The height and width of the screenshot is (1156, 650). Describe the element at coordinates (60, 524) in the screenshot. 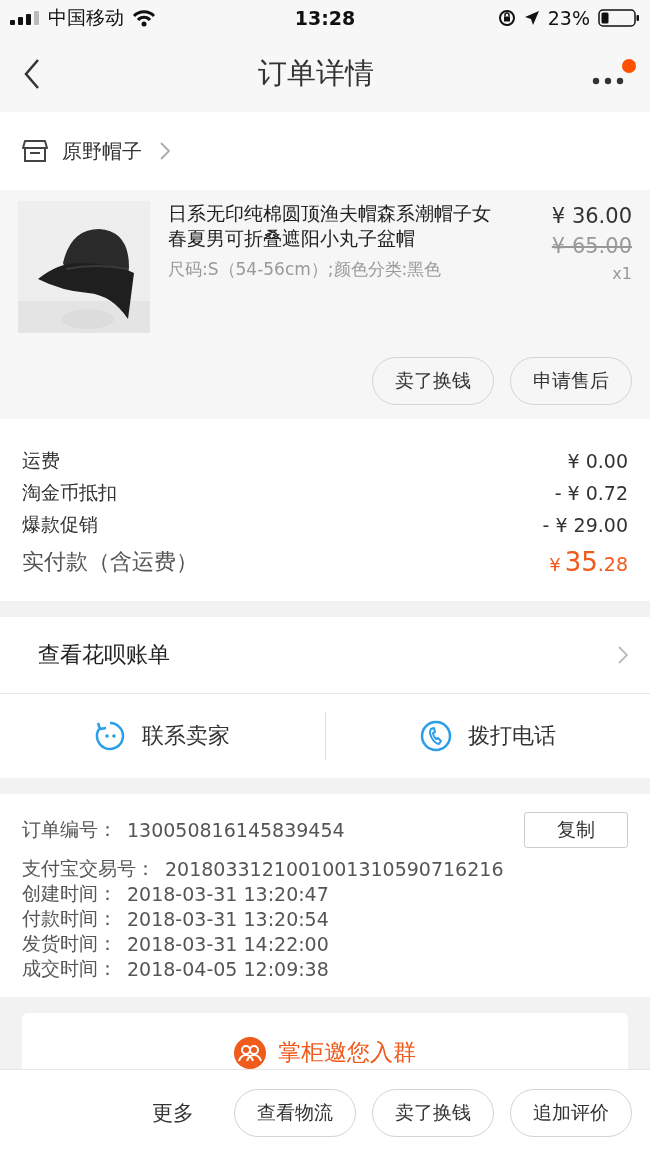

I see `fee-label: 爆款促销` at that location.